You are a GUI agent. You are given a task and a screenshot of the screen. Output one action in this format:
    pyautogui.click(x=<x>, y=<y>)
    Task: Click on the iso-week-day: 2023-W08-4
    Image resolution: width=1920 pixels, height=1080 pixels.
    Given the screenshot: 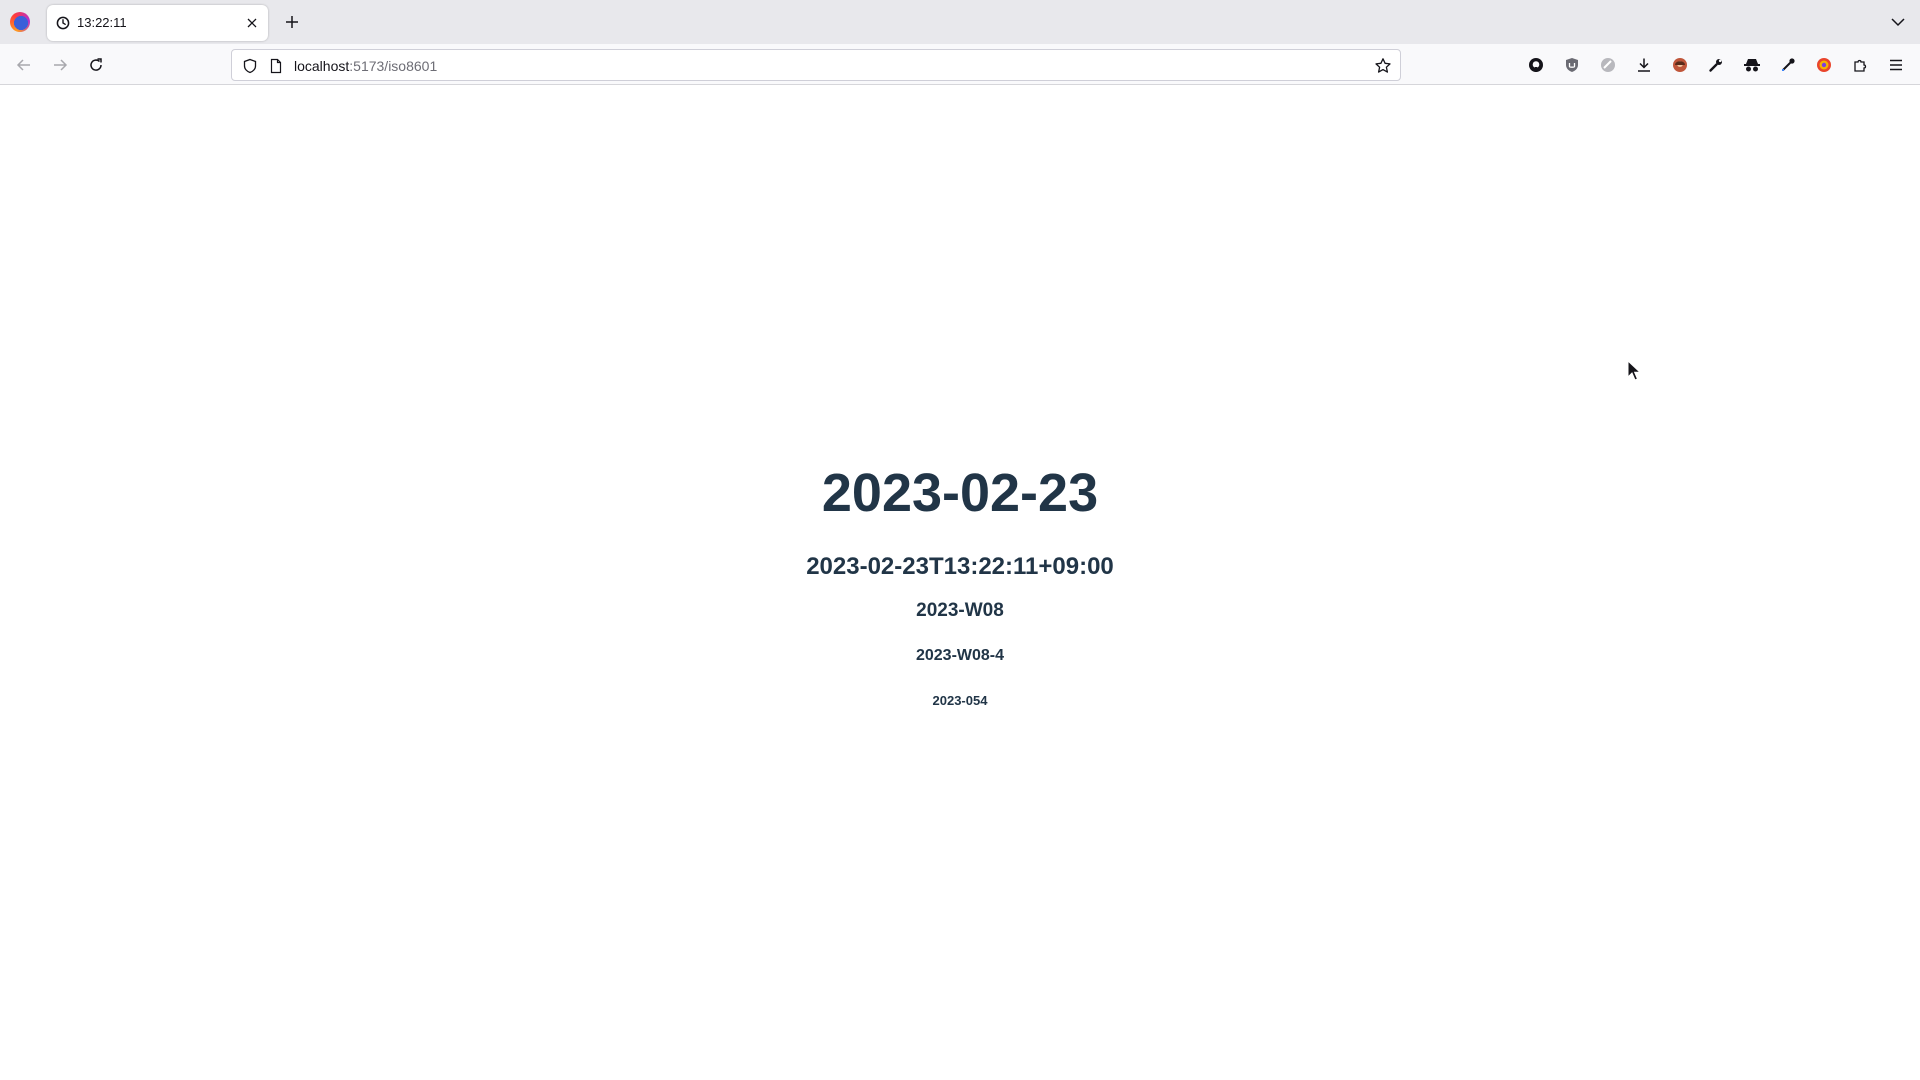 What is the action you would take?
    pyautogui.click(x=960, y=655)
    